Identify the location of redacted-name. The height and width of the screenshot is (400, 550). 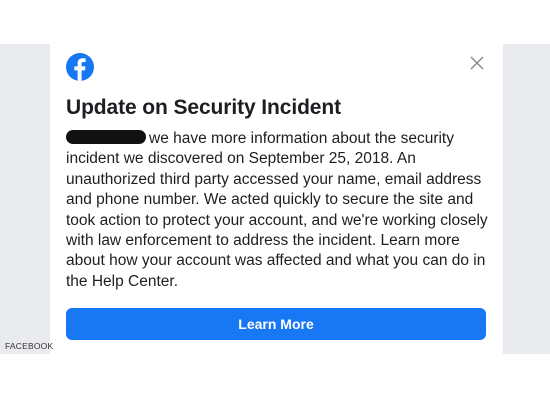
(106, 137).